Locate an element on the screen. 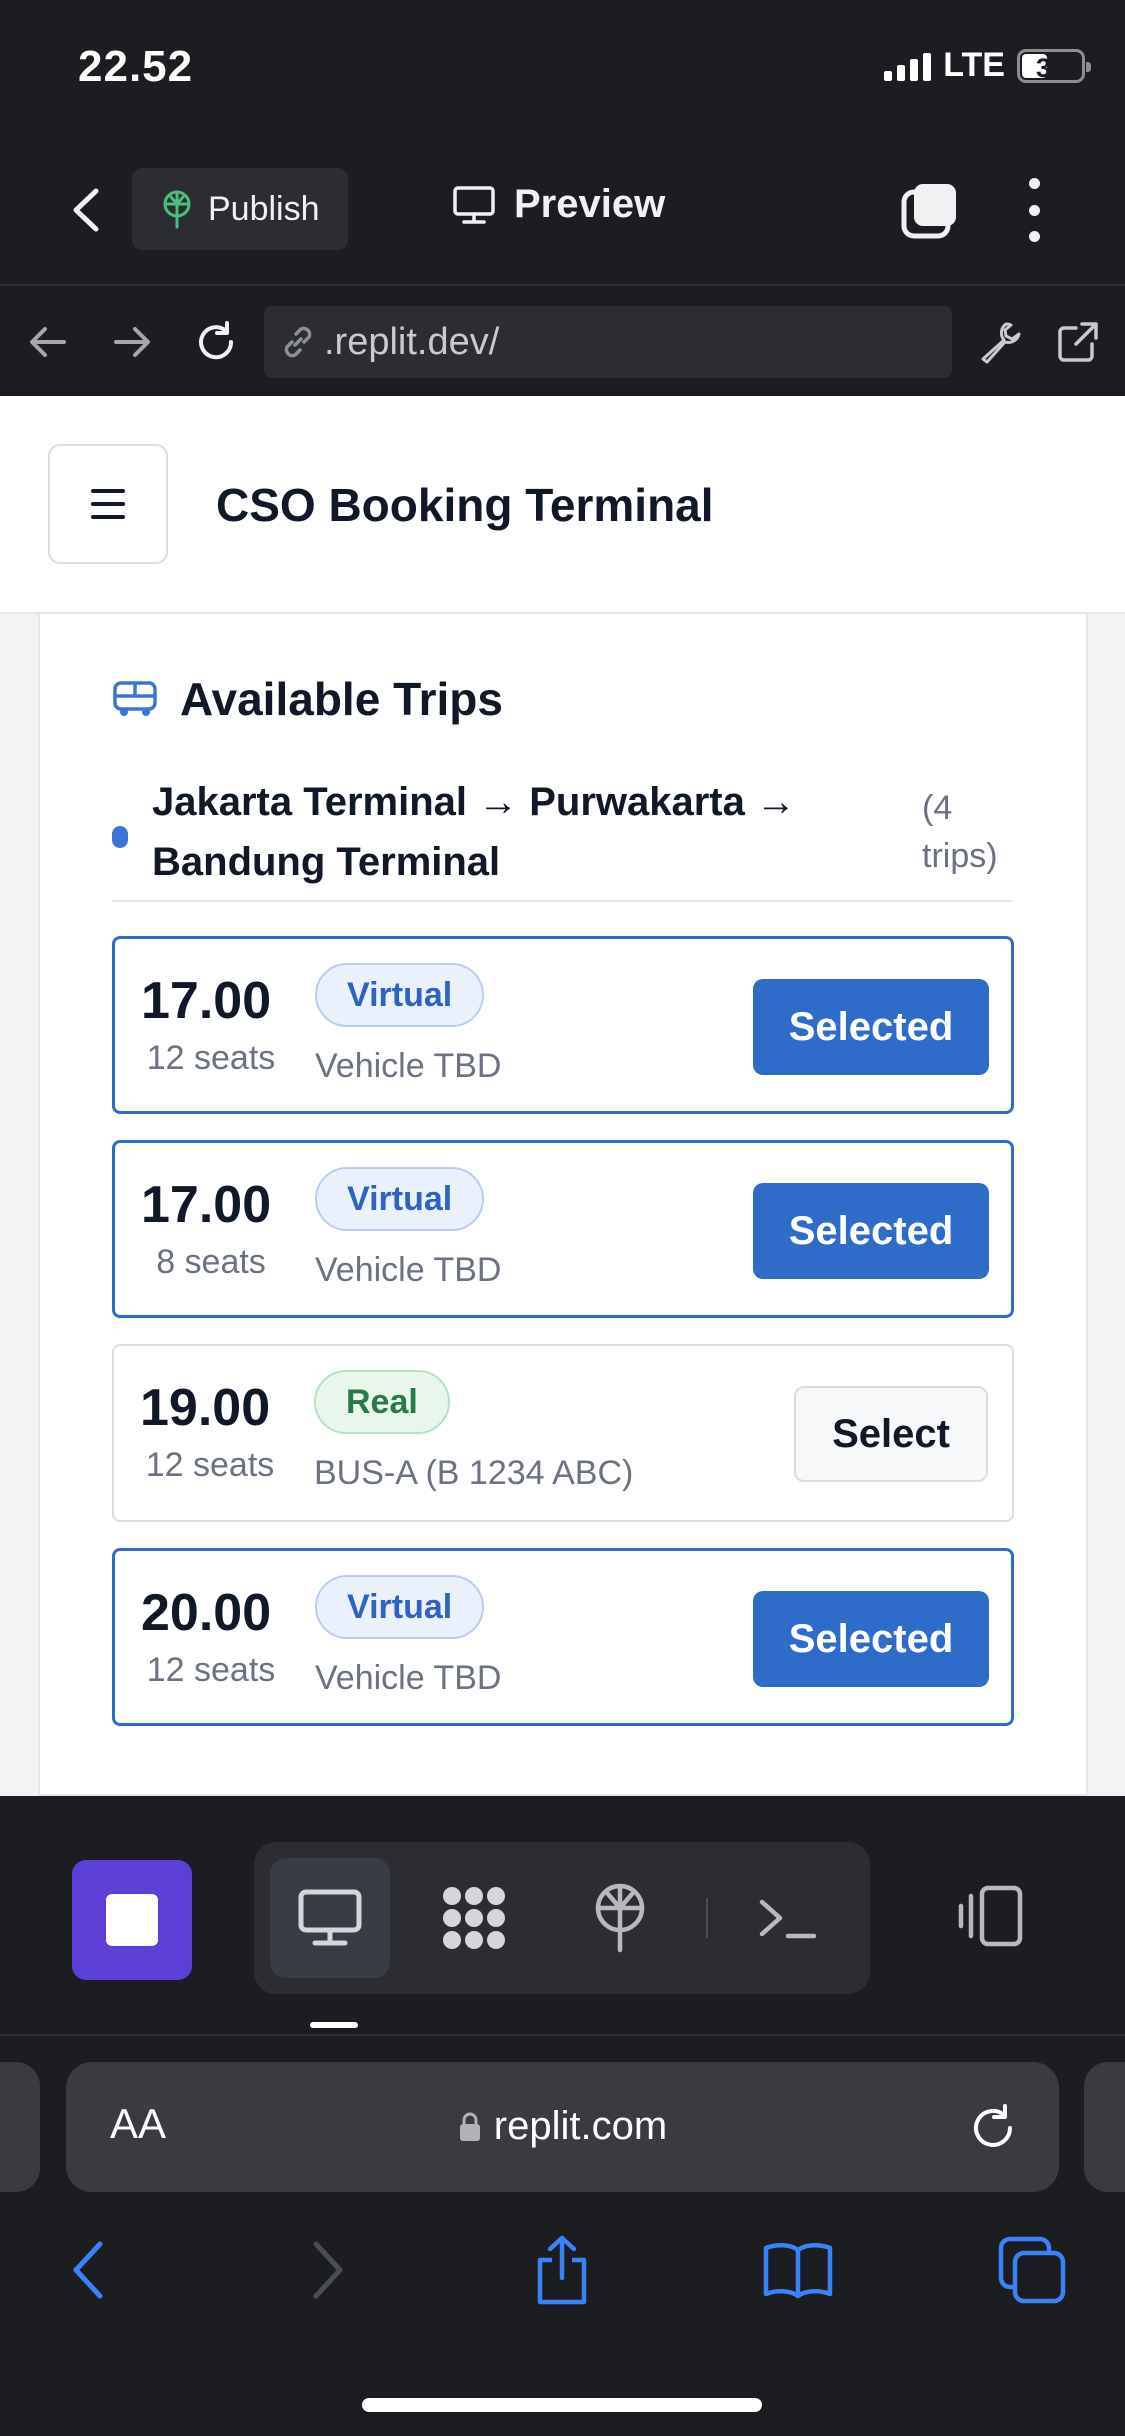  section-header: Available Trips is located at coordinates (307, 699).